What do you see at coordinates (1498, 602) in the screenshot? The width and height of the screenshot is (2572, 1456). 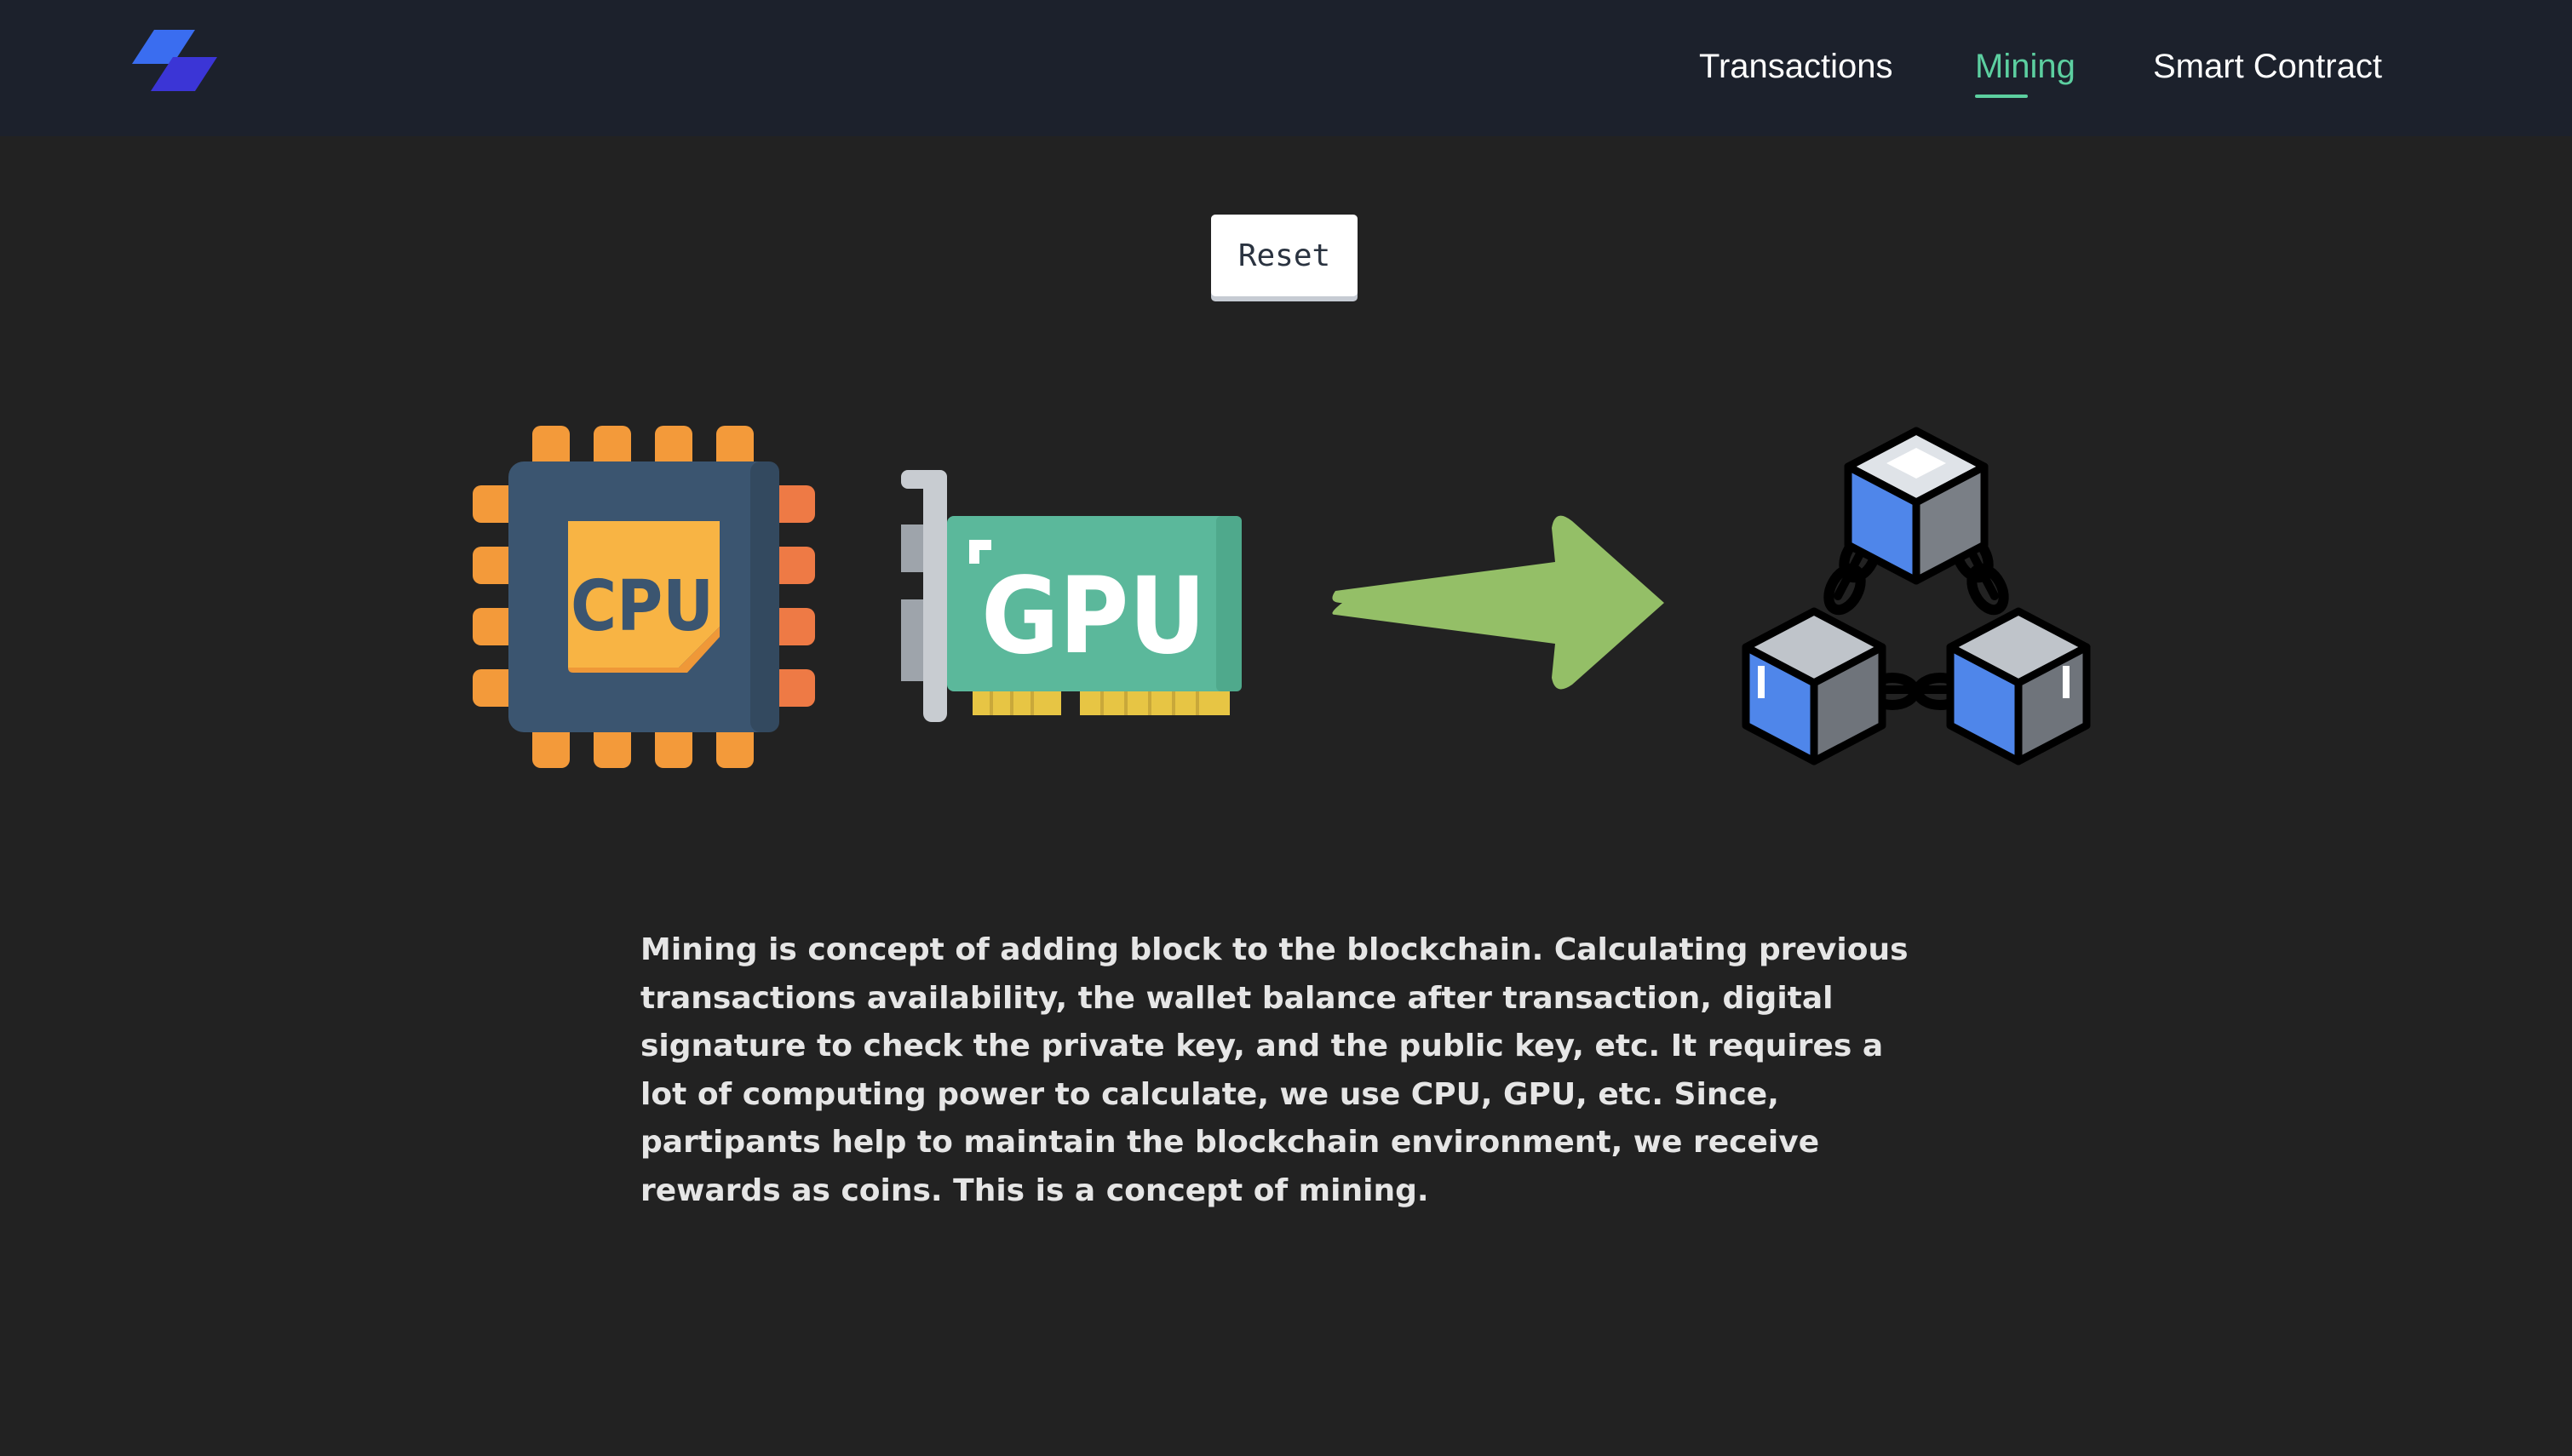 I see `arrow-right-icon` at bounding box center [1498, 602].